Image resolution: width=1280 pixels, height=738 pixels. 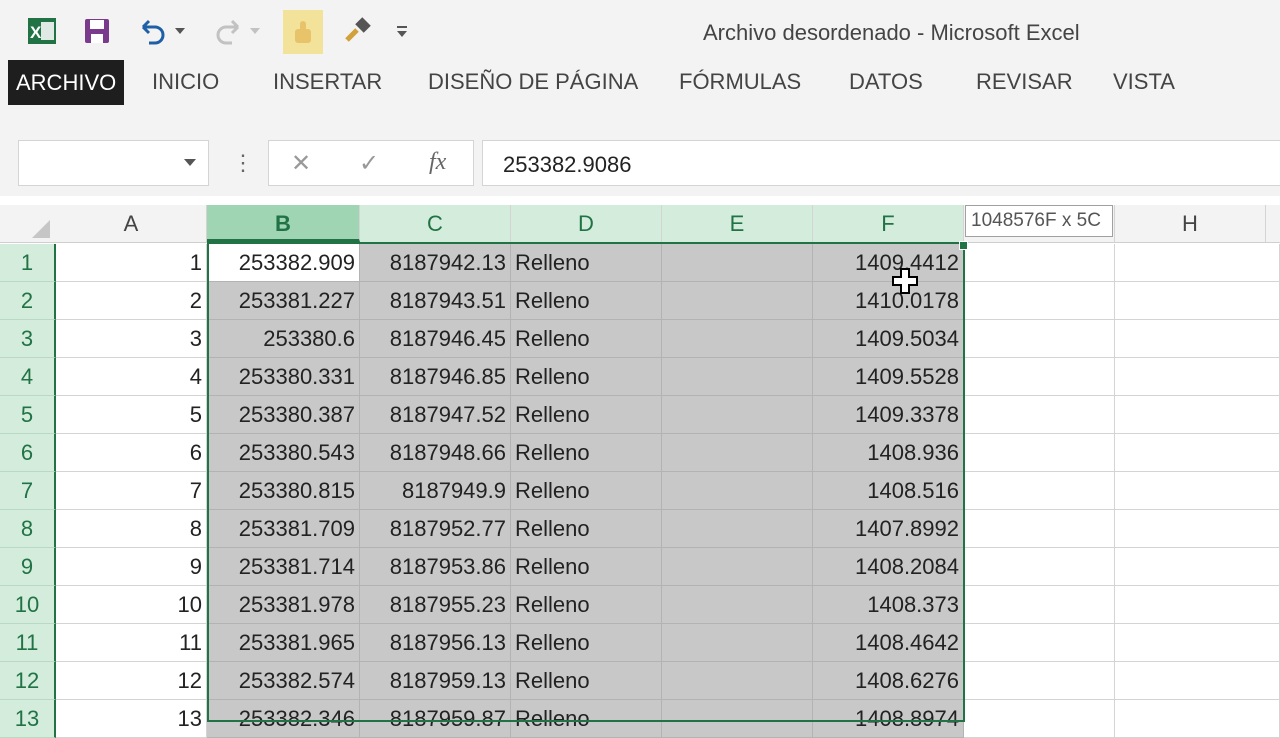 I want to click on cell-c11: 8187956.13, so click(x=435, y=643).